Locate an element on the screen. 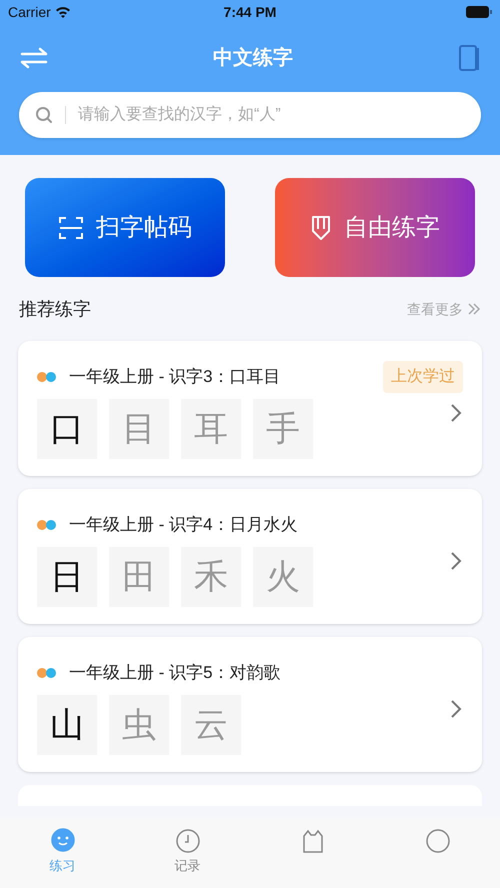 The height and width of the screenshot is (888, 500). character-tile: 火 is located at coordinates (283, 577).